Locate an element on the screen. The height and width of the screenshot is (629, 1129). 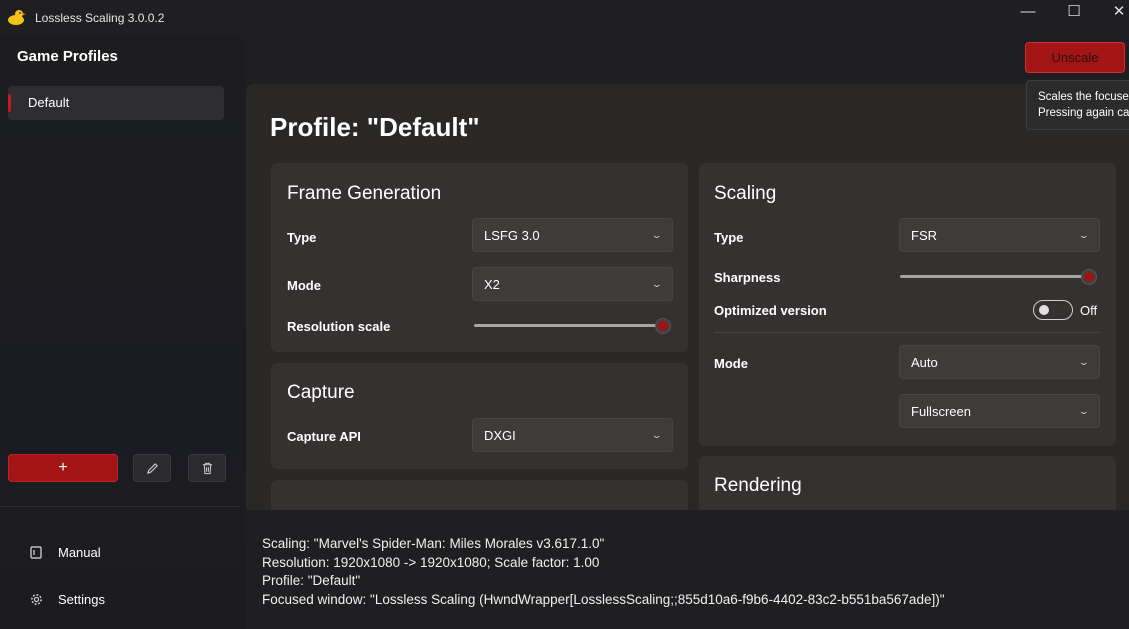
fg-type-value: LSFG 3.0 is located at coordinates (512, 235).